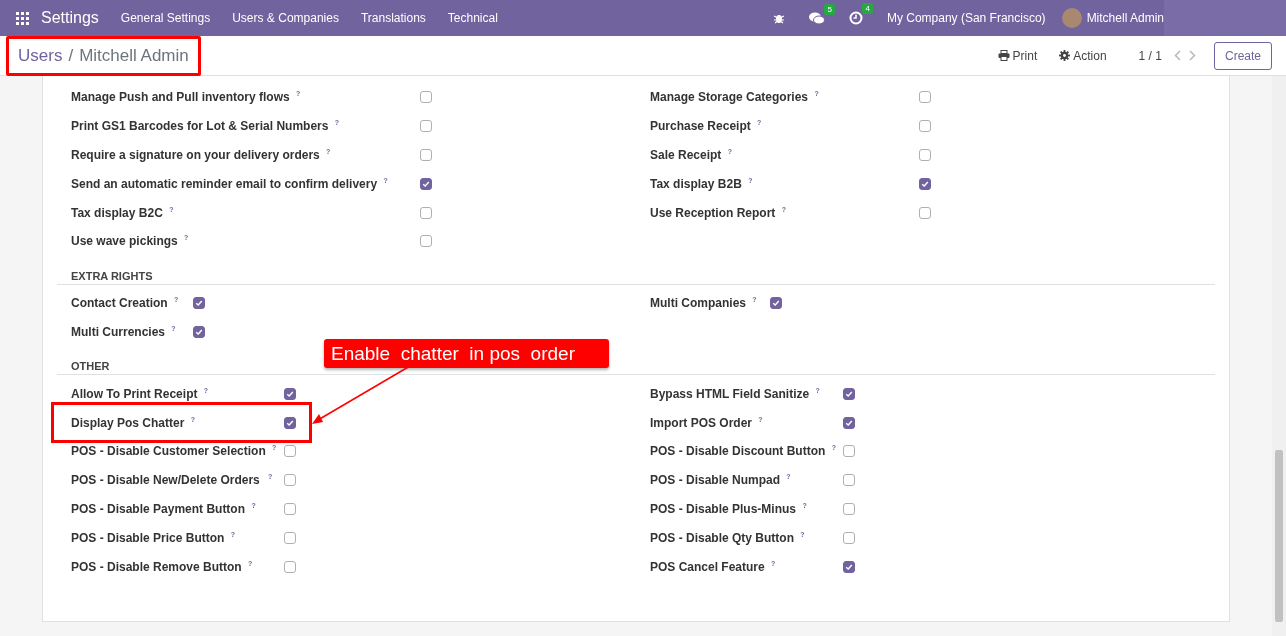 The height and width of the screenshot is (636, 1286). What do you see at coordinates (205, 126) in the screenshot?
I see `field-label: Print GS1 Barcodes for Lot & Serial Numbers $^{?}$` at bounding box center [205, 126].